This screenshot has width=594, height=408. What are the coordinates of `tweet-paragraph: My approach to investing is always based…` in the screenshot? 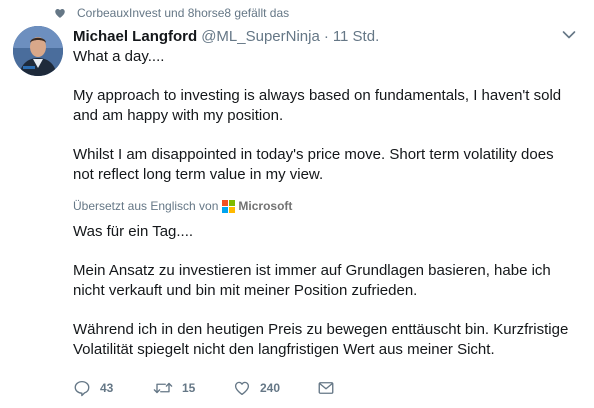 It's located at (317, 105).